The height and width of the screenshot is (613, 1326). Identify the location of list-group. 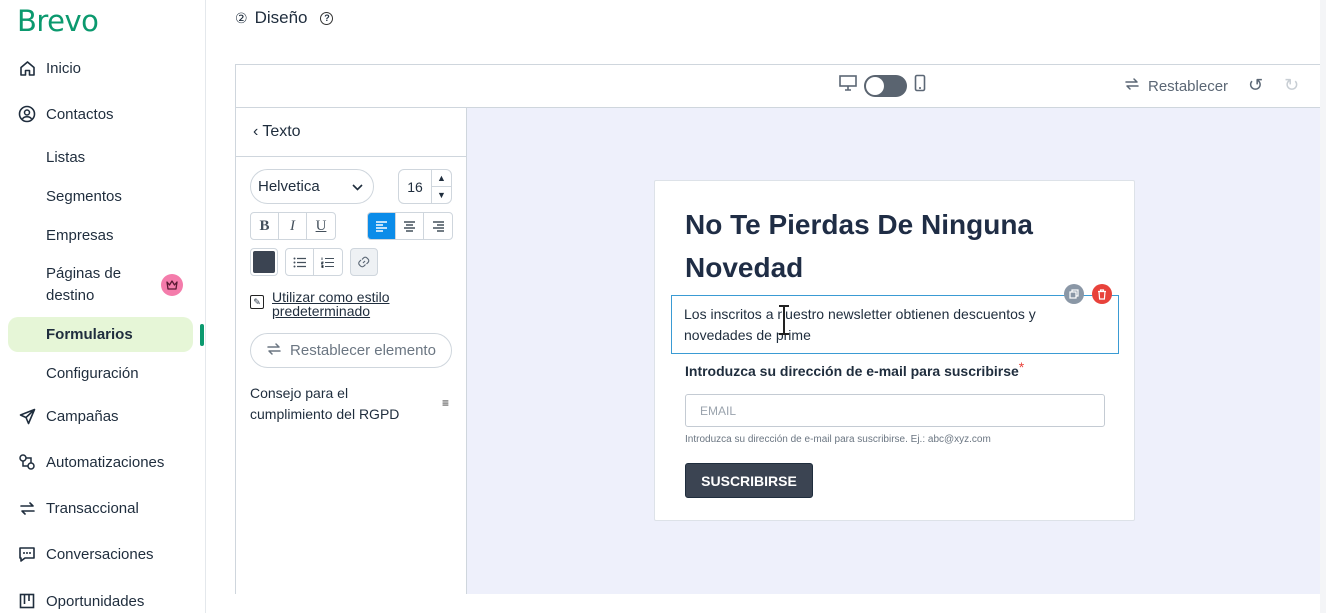
(314, 262).